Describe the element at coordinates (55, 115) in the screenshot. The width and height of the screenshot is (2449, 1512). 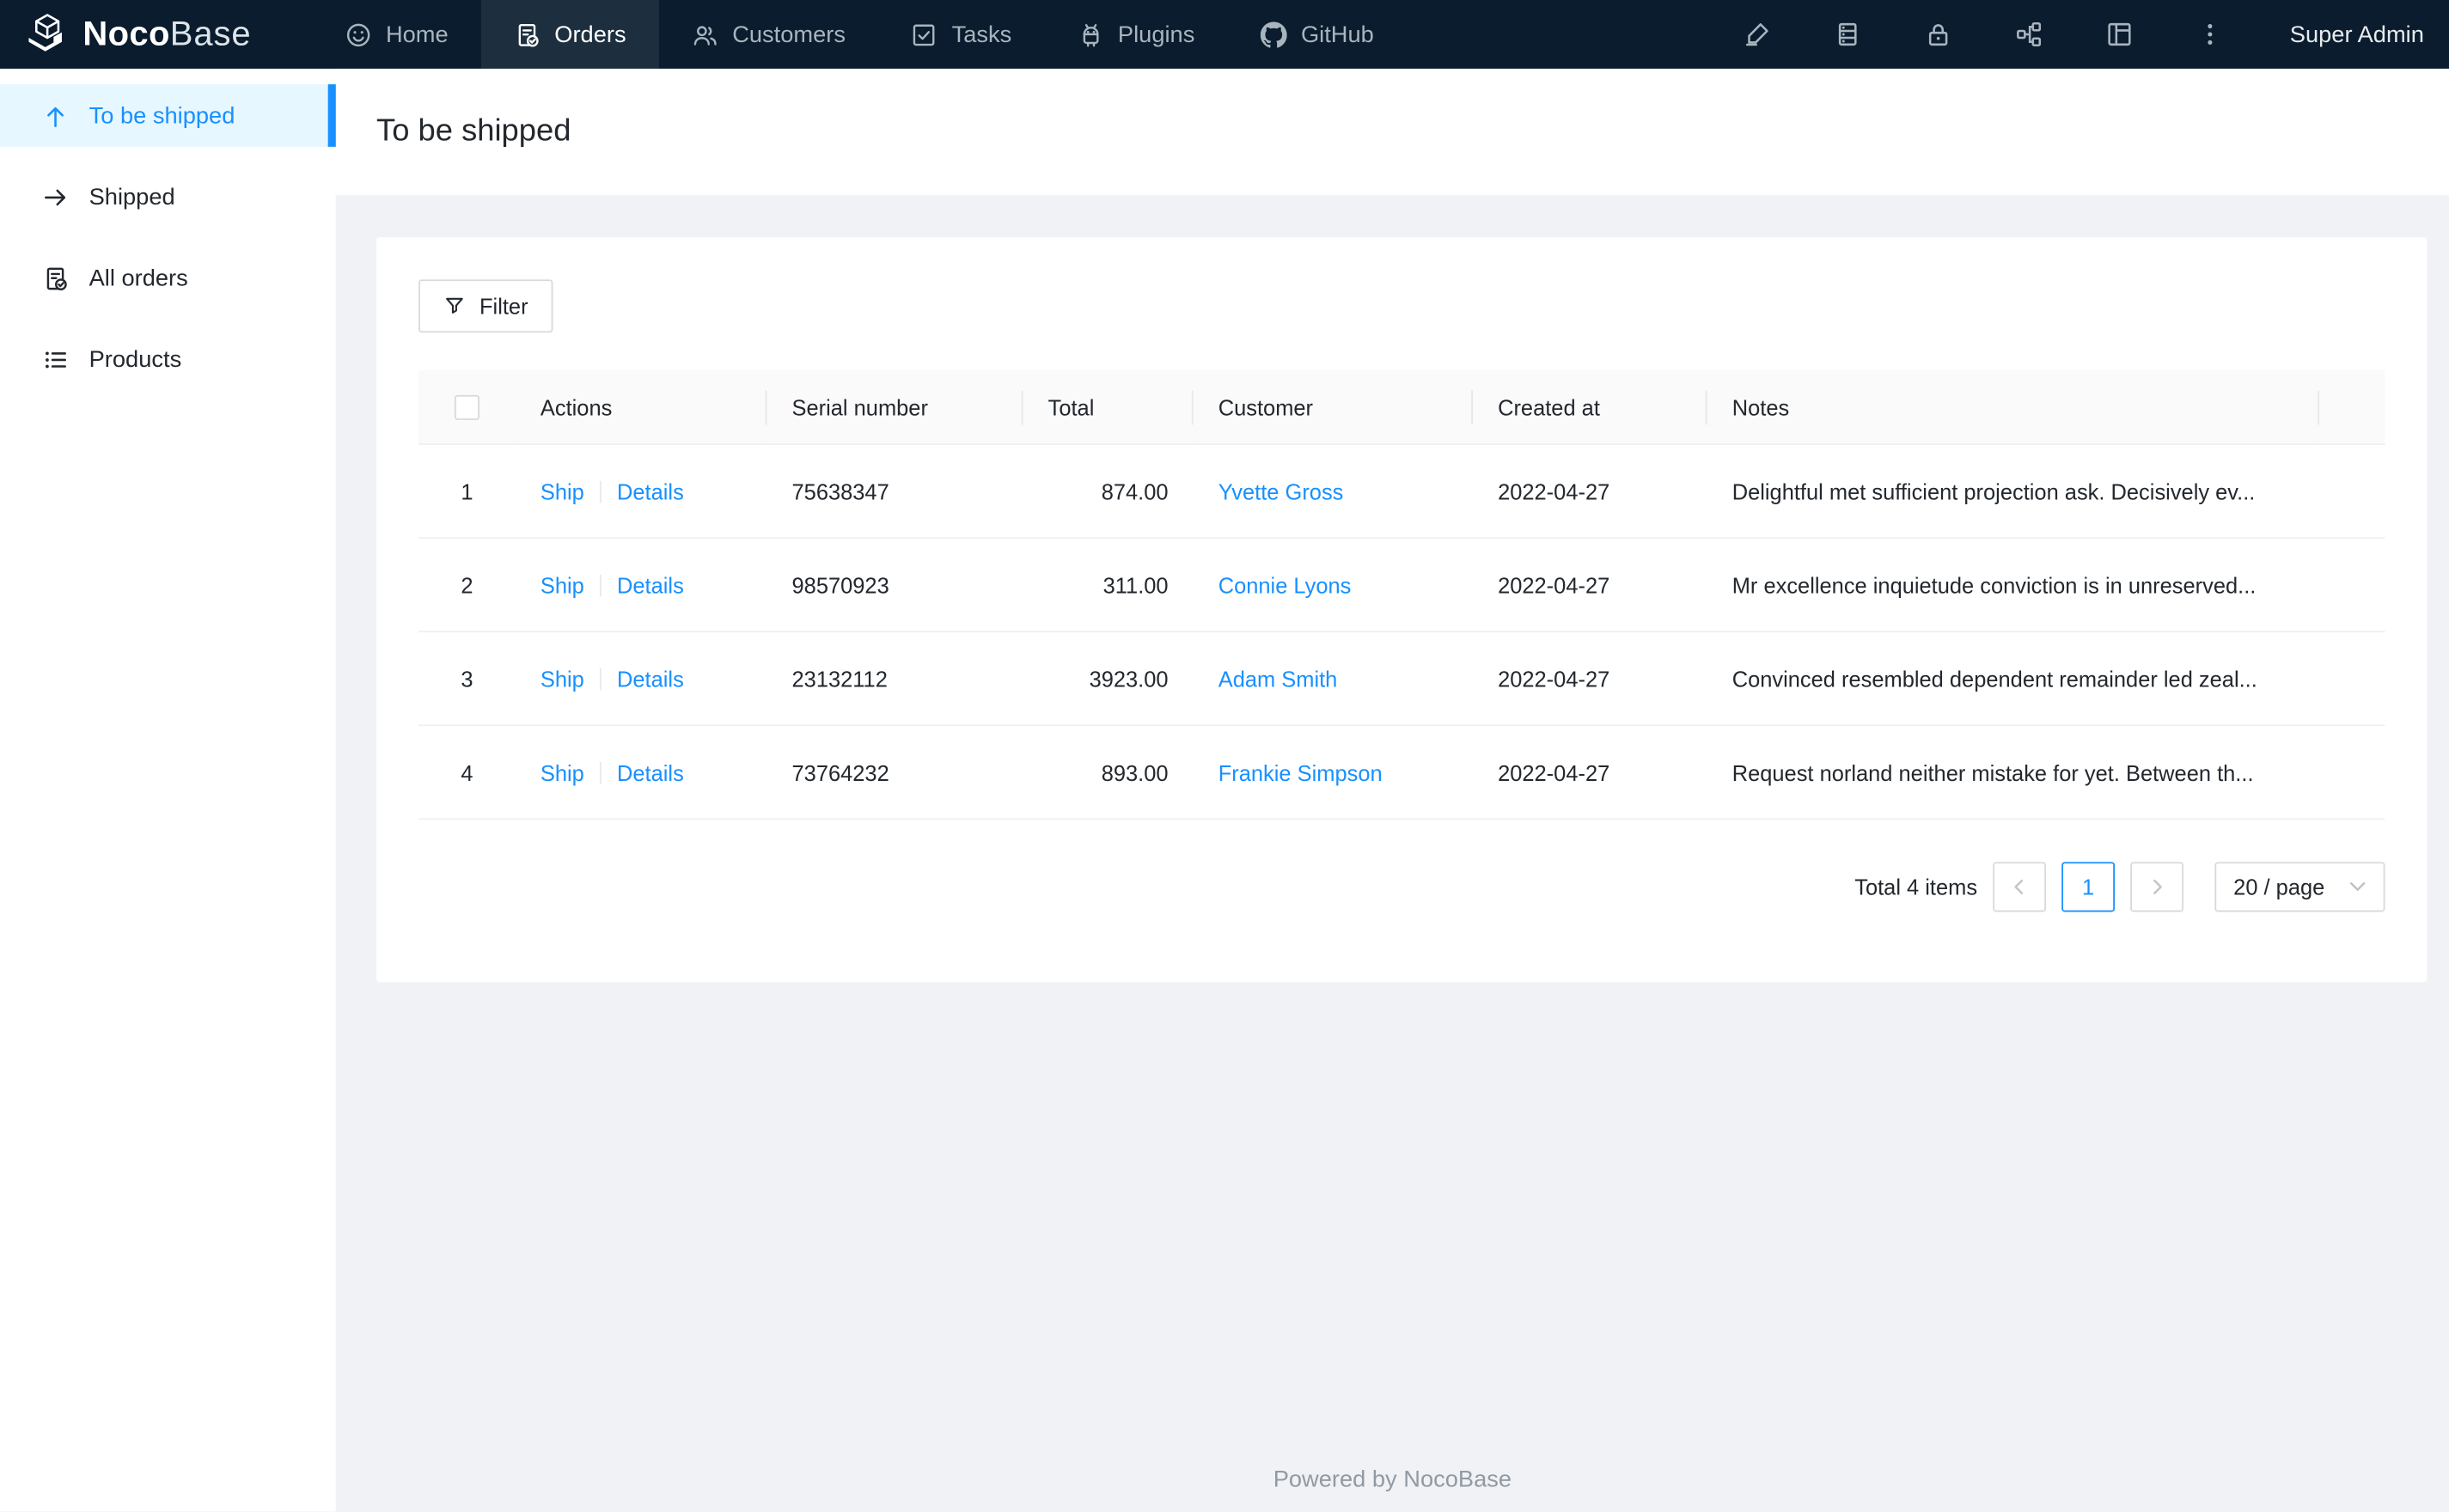
I see `arrow-up-icon` at that location.